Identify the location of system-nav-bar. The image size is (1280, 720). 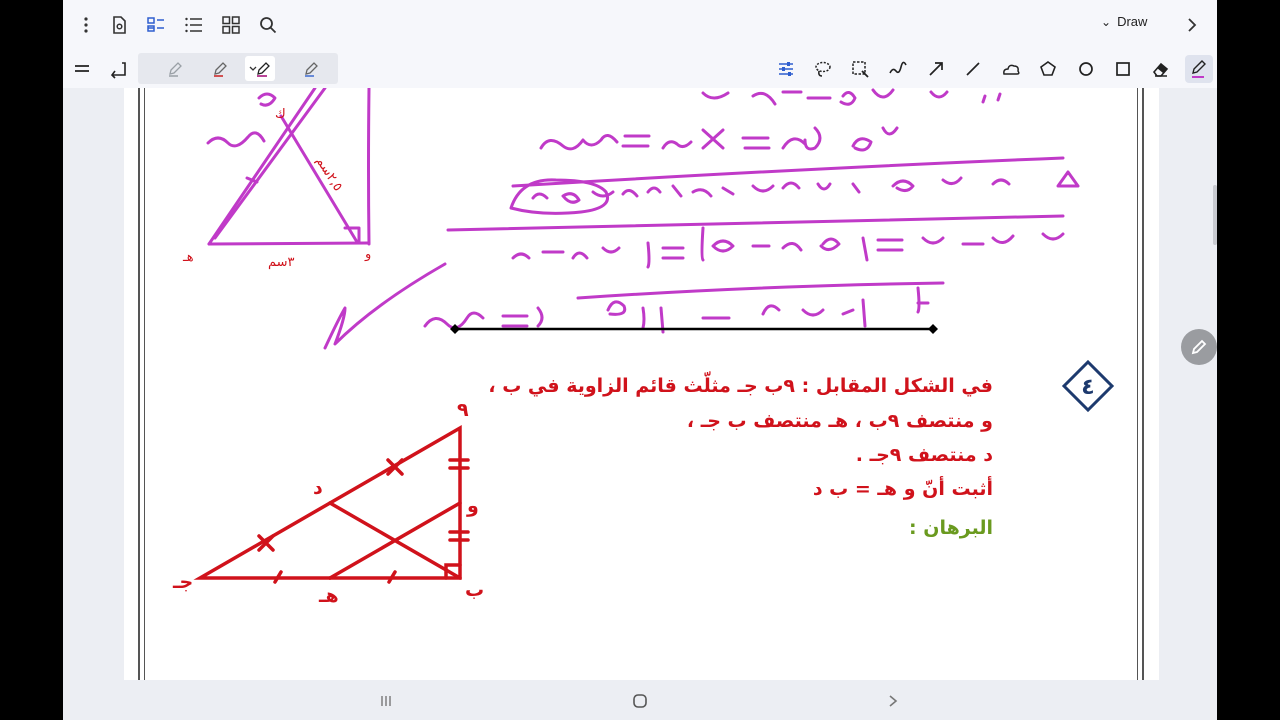
(640, 701).